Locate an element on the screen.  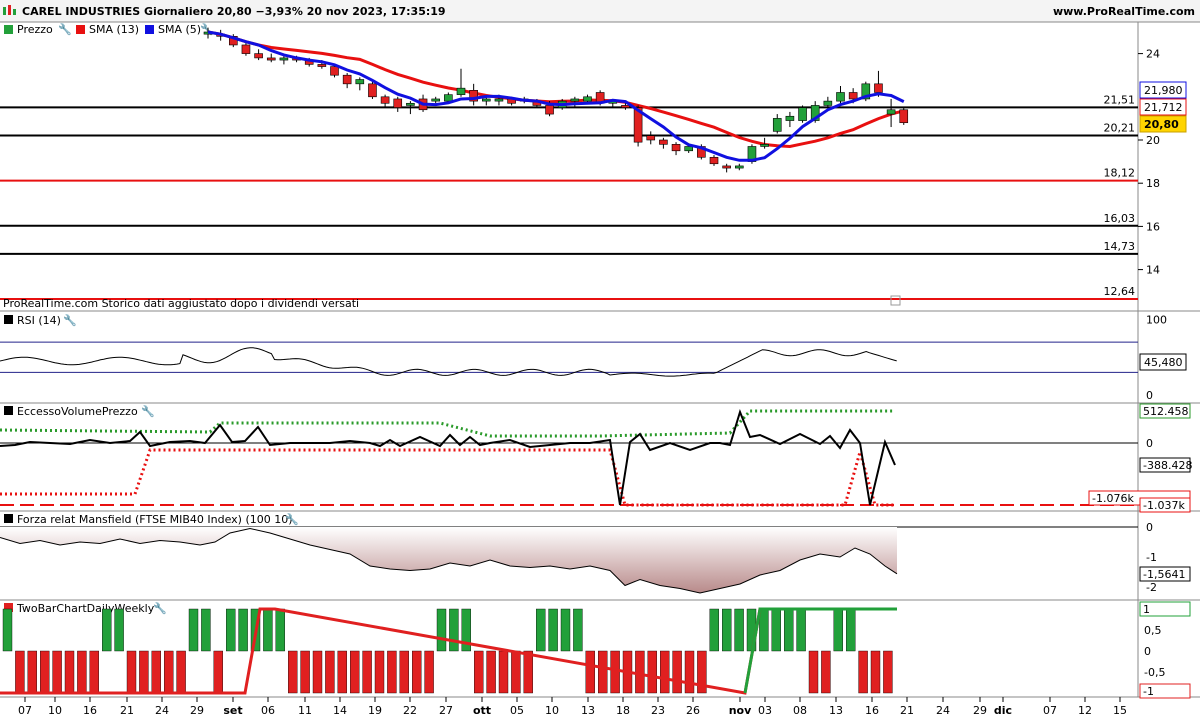
legend-sma13: SMA (13) is located at coordinates (114, 29).